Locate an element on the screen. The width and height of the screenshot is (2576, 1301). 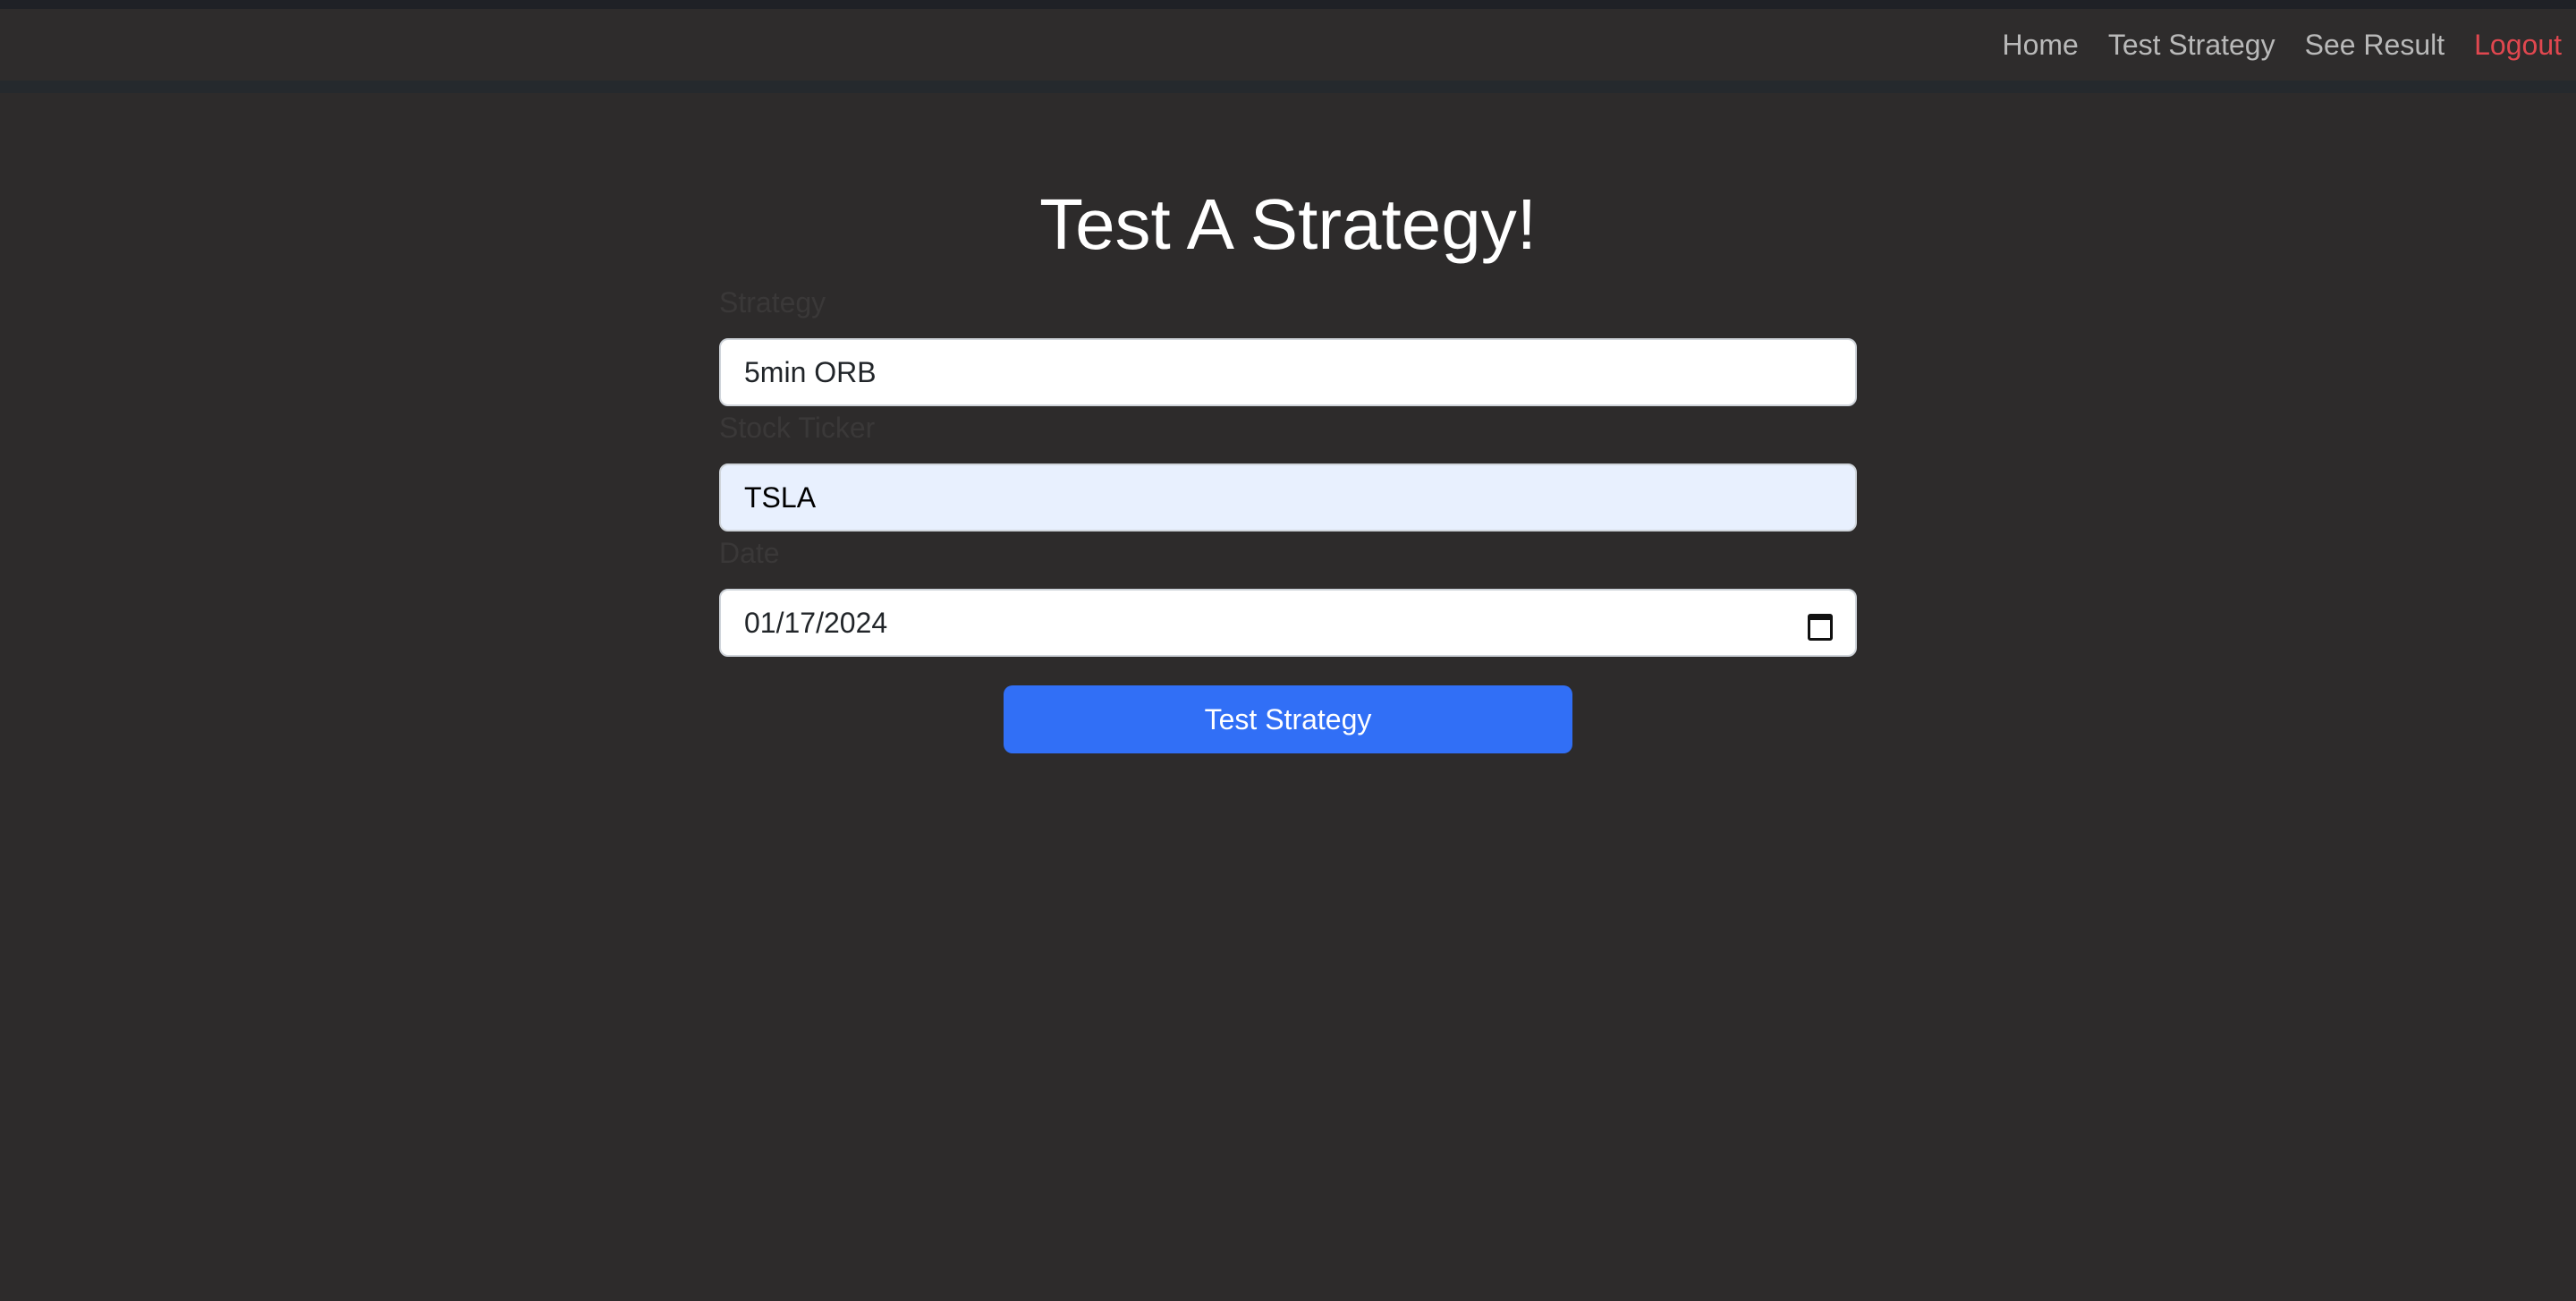
test-strategy-button: Test Strategy is located at coordinates (1288, 719).